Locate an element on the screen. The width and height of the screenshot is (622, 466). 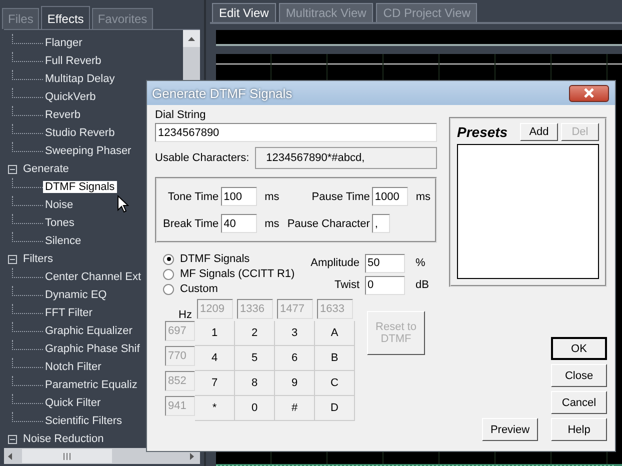
unit-label: dB is located at coordinates (422, 285).